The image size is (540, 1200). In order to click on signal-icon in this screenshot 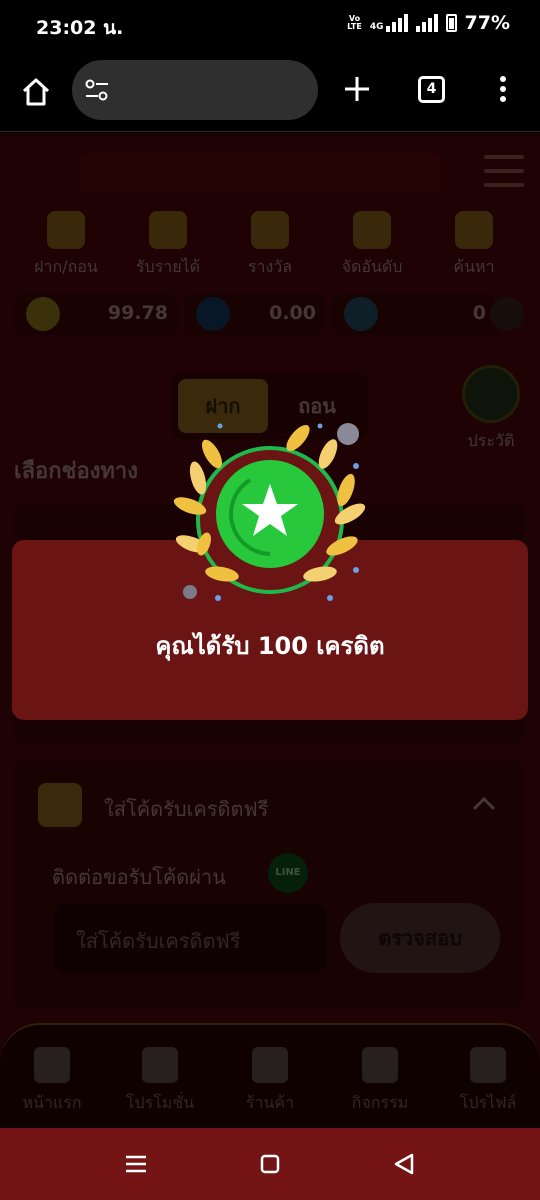, I will do `click(426, 23)`.